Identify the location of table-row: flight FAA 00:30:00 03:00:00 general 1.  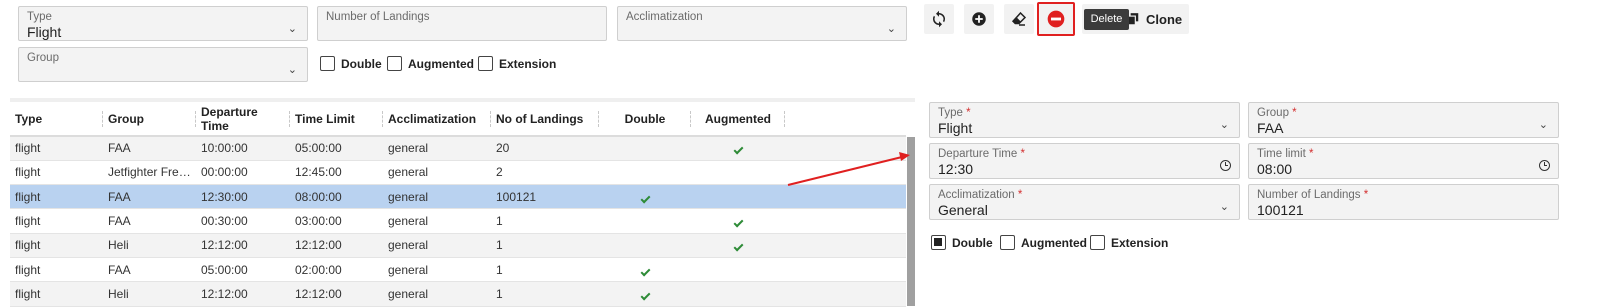
(458, 221).